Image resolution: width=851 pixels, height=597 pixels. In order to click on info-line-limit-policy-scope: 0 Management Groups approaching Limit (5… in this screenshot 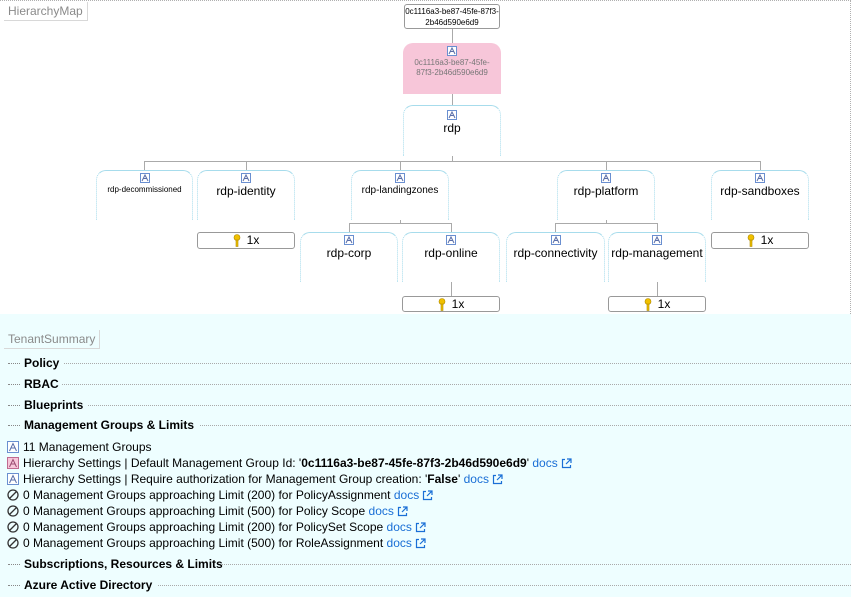, I will do `click(207, 511)`.